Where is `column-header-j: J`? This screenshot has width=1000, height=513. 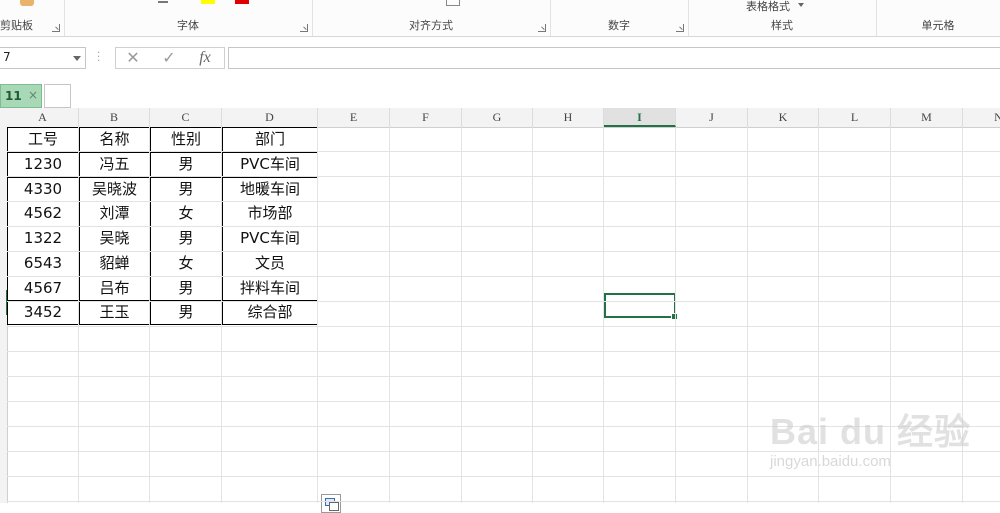 column-header-j: J is located at coordinates (712, 117).